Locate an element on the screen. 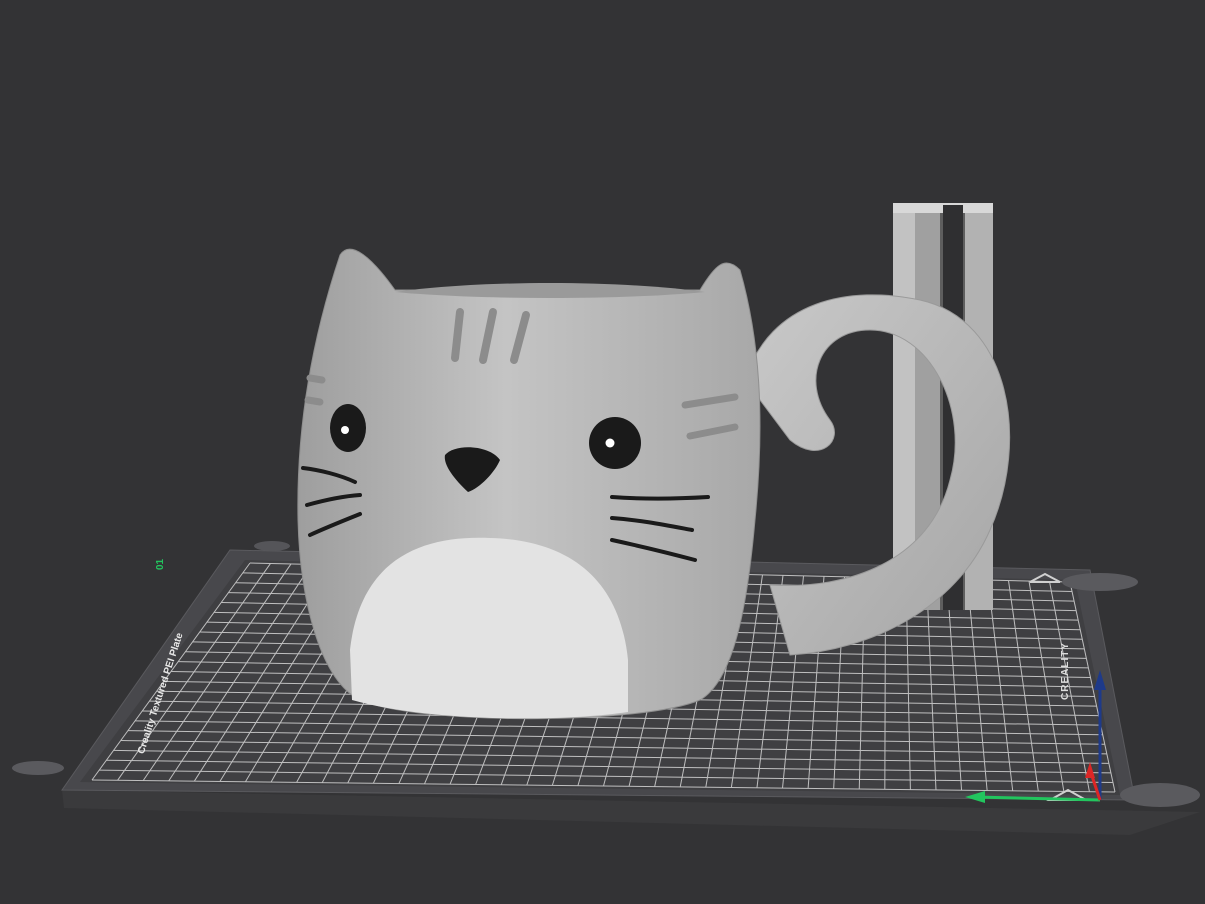 This screenshot has height=904, width=1205. right-eye is located at coordinates (615, 443).